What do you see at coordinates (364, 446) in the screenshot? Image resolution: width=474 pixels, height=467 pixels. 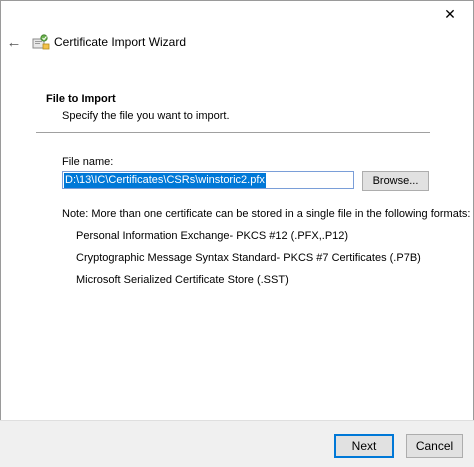 I see `next-button: Next` at bounding box center [364, 446].